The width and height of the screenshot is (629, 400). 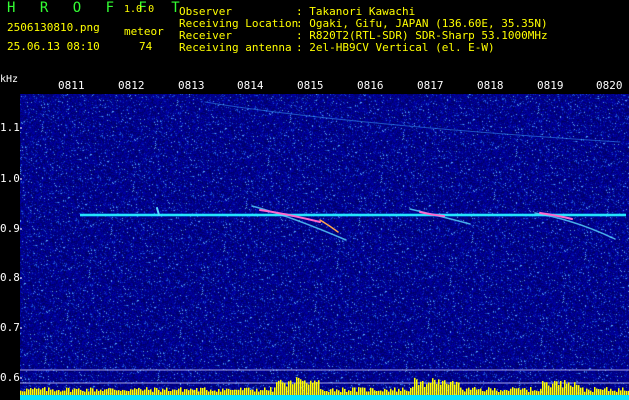 What do you see at coordinates (139, 9) in the screenshot?
I see `app-version: 1.0.0` at bounding box center [139, 9].